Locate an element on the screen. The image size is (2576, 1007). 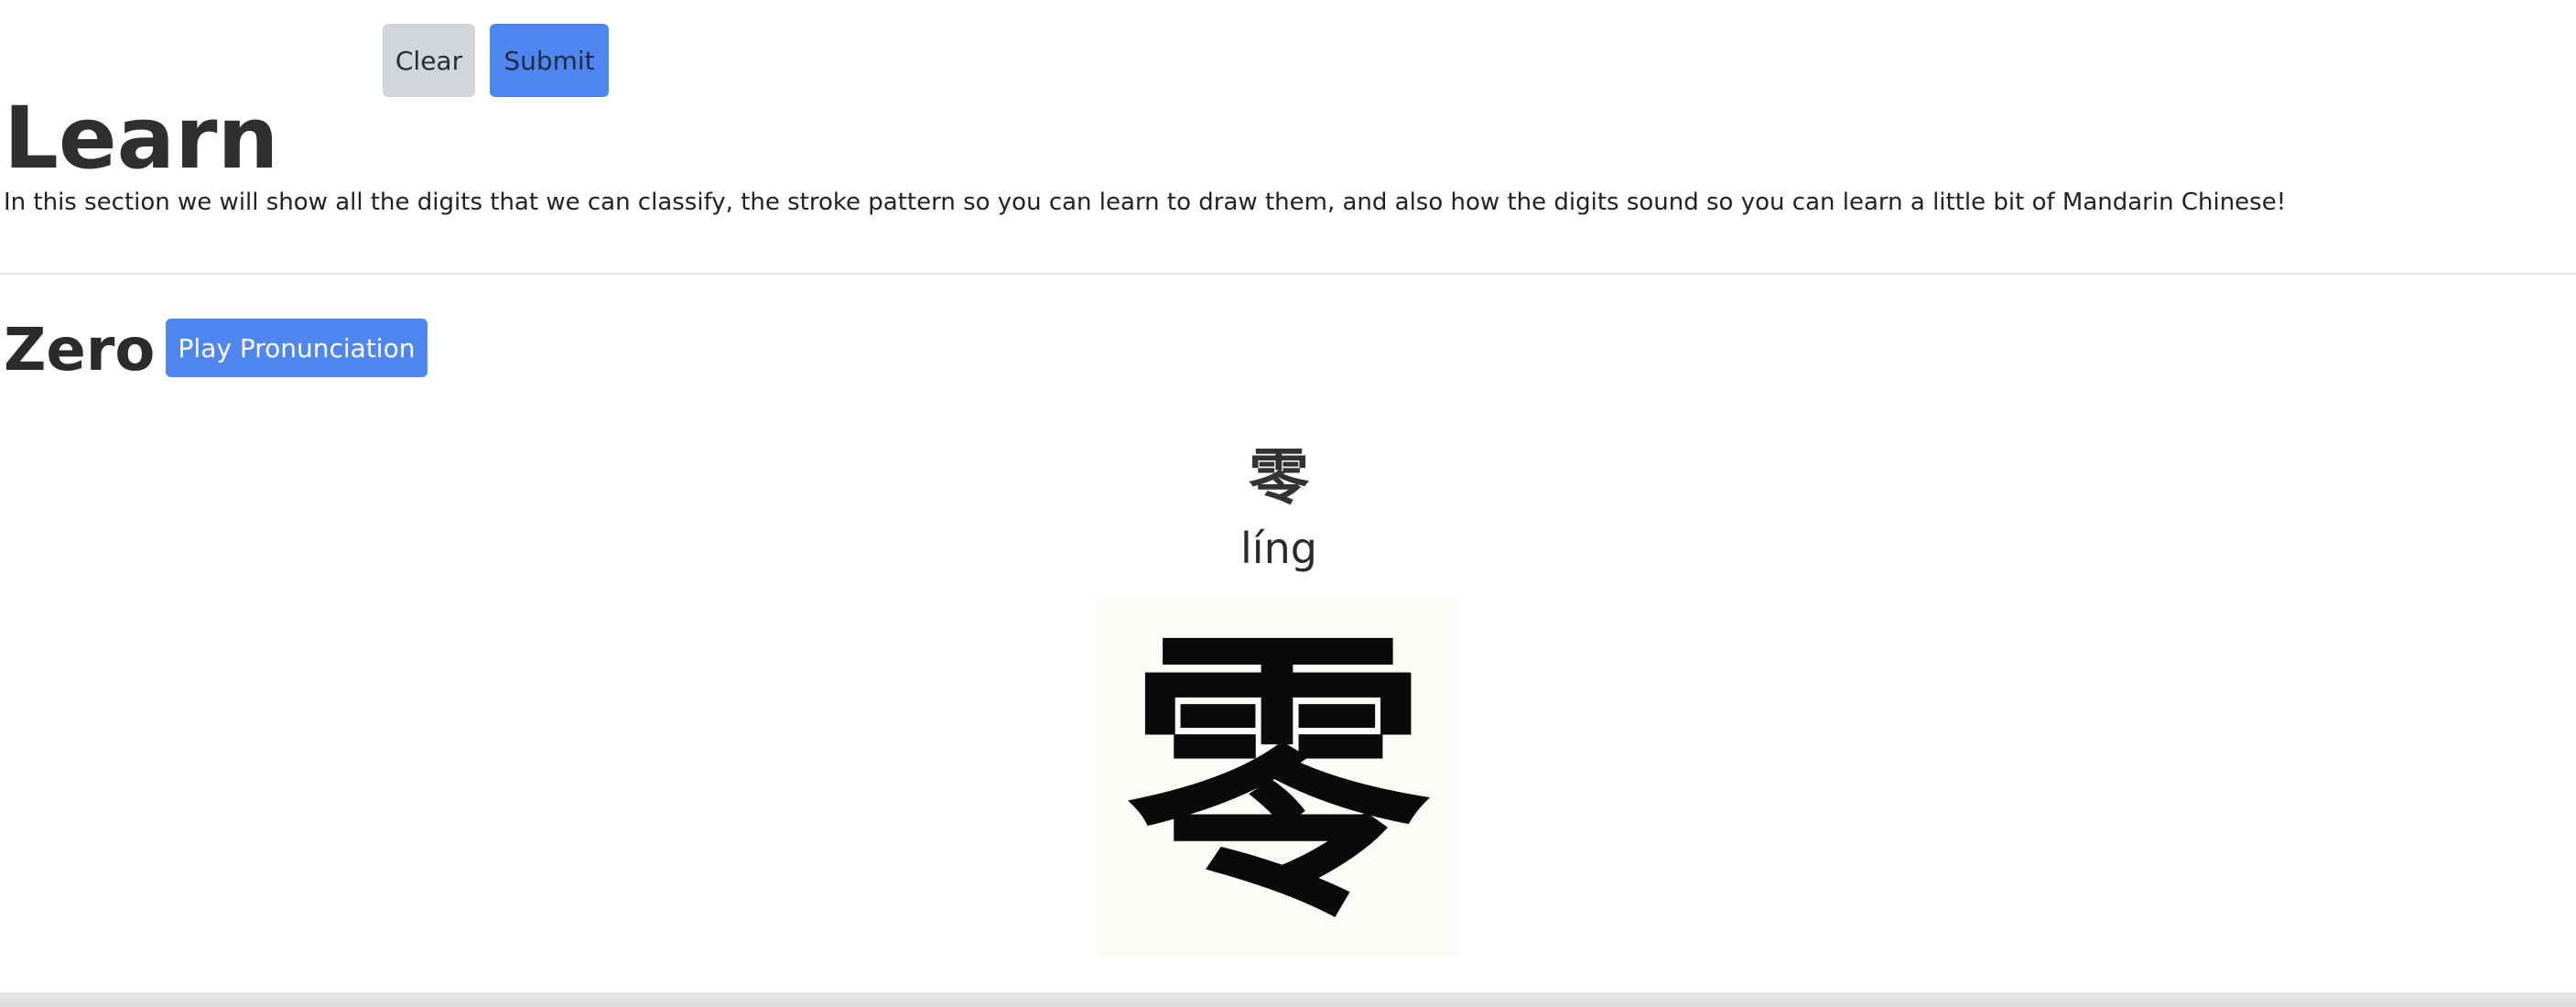
page-title: Learn is located at coordinates (142, 139).